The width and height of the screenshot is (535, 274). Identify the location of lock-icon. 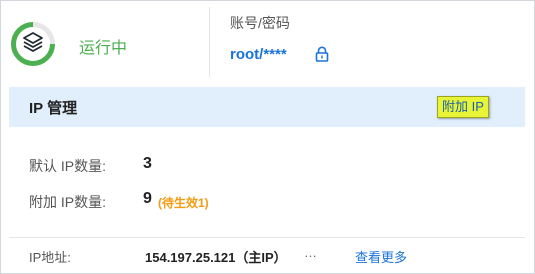
(322, 54).